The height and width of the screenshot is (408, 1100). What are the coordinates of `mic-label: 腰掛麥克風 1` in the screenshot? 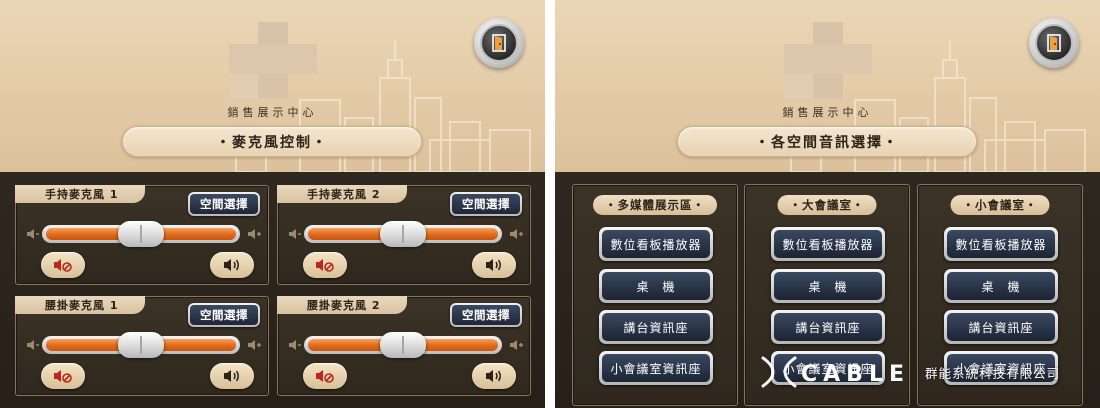 It's located at (80, 305).